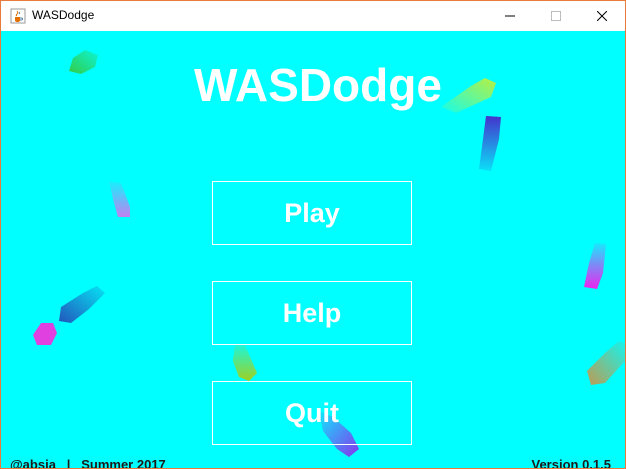 The width and height of the screenshot is (626, 469). Describe the element at coordinates (312, 413) in the screenshot. I see `quit-button: Quit` at that location.